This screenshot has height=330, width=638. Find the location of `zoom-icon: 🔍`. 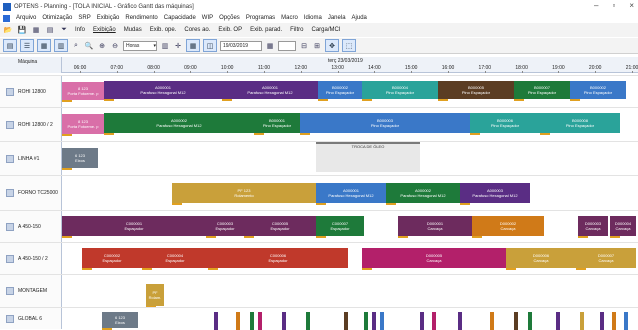

zoom-icon: 🔍 is located at coordinates (89, 46).